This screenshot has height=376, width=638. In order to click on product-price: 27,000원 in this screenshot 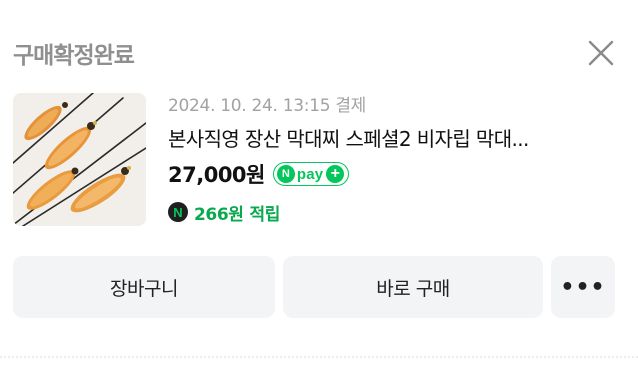, I will do `click(216, 175)`.